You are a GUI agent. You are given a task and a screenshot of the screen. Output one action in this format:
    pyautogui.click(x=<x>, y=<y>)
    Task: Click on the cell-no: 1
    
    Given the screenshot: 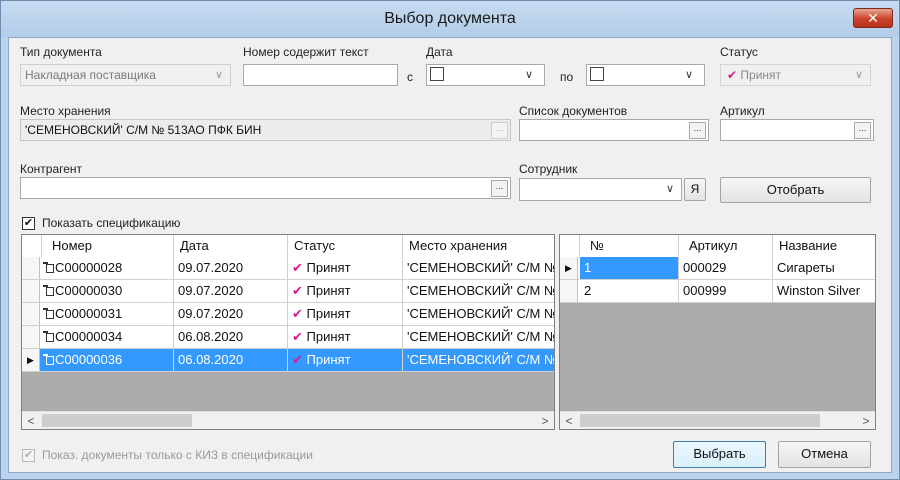 What is the action you would take?
    pyautogui.click(x=629, y=268)
    